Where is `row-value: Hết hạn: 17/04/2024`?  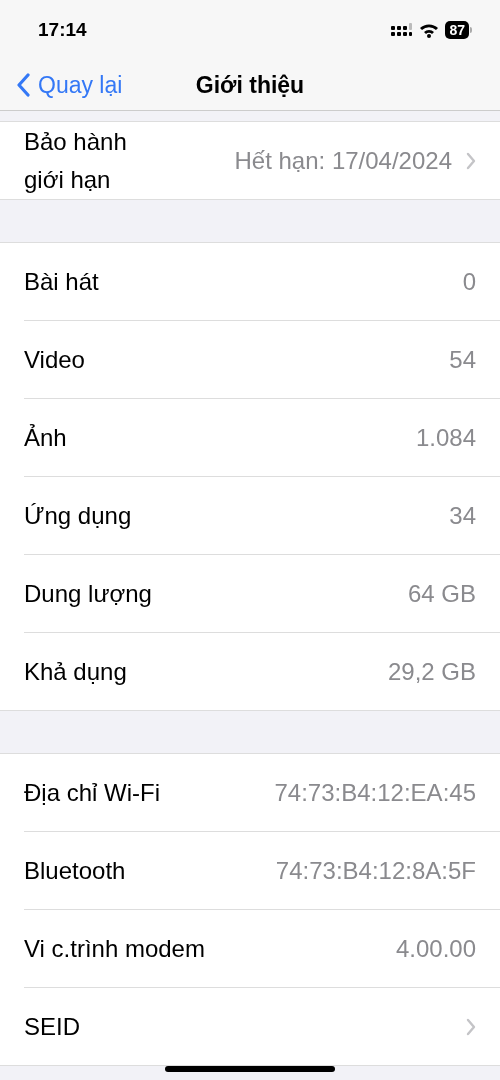 row-value: Hết hạn: 17/04/2024 is located at coordinates (343, 160).